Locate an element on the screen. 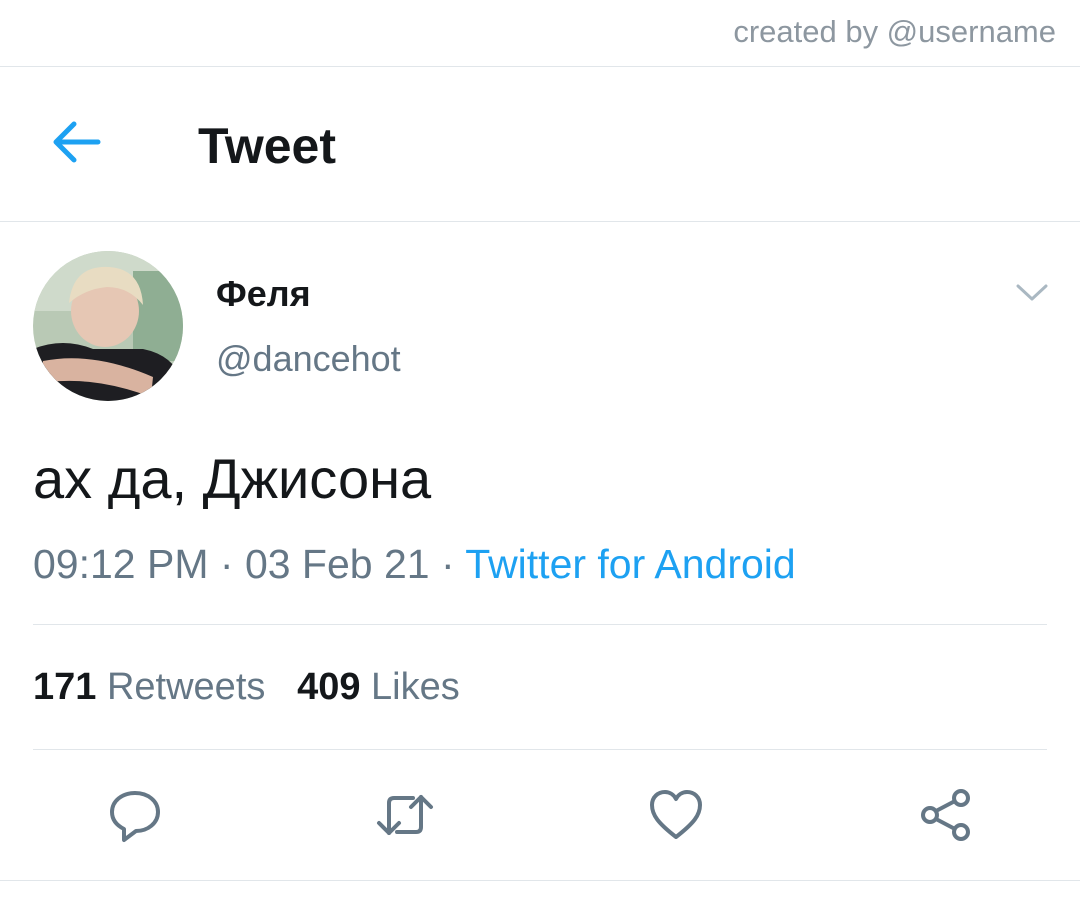 This screenshot has width=1080, height=898. chevron-down-icon is located at coordinates (1032, 293).